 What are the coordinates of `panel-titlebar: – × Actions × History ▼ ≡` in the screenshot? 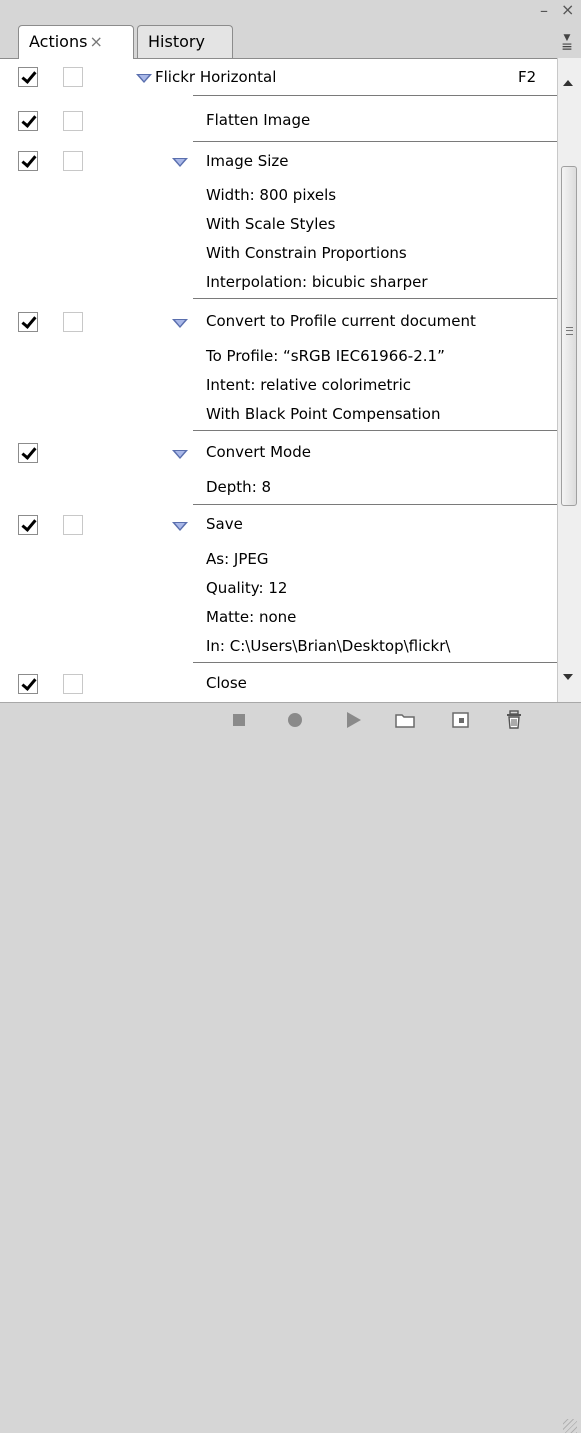 It's located at (290, 29).